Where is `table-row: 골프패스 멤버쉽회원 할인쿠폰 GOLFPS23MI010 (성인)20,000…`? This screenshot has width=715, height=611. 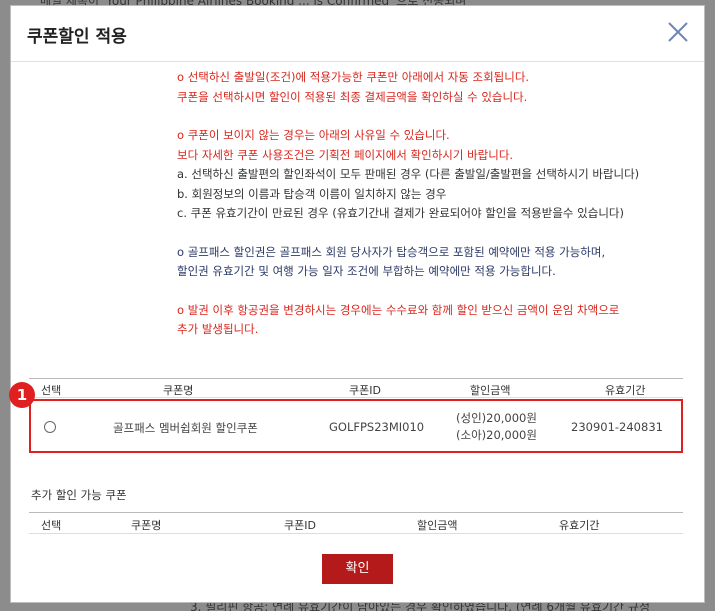 table-row: 골프패스 멤버쉽회원 할인쿠폰 GOLFPS23MI010 (성인)20,000… is located at coordinates (356, 426).